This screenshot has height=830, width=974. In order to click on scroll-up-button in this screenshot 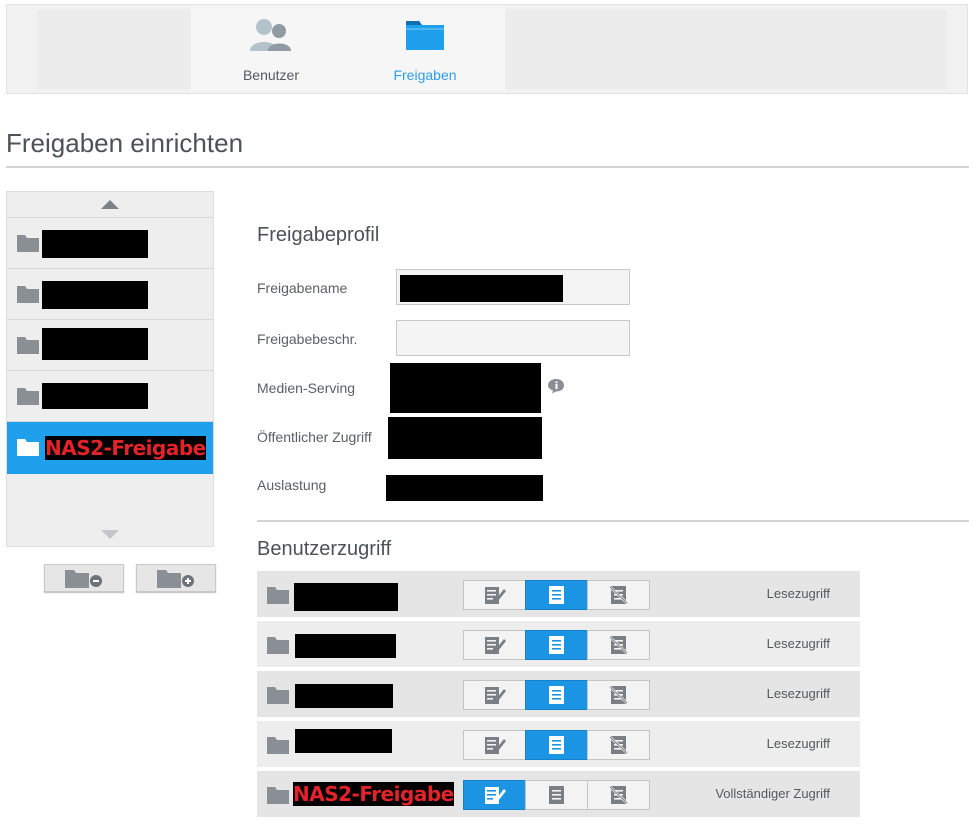, I will do `click(110, 205)`.